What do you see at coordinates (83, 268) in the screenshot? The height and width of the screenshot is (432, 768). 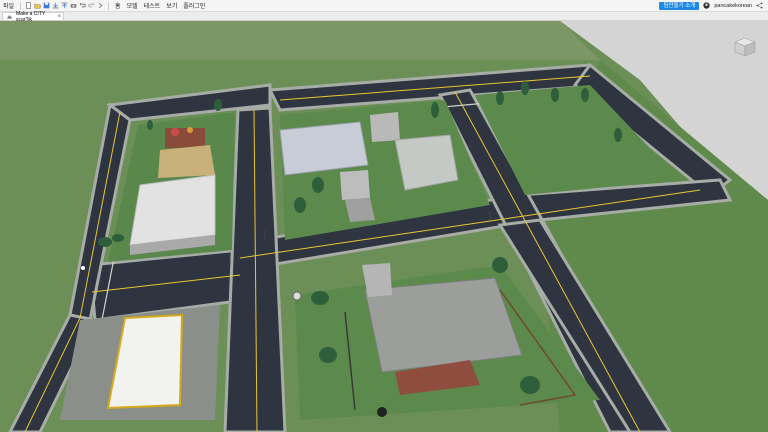 I see `car-prop` at bounding box center [83, 268].